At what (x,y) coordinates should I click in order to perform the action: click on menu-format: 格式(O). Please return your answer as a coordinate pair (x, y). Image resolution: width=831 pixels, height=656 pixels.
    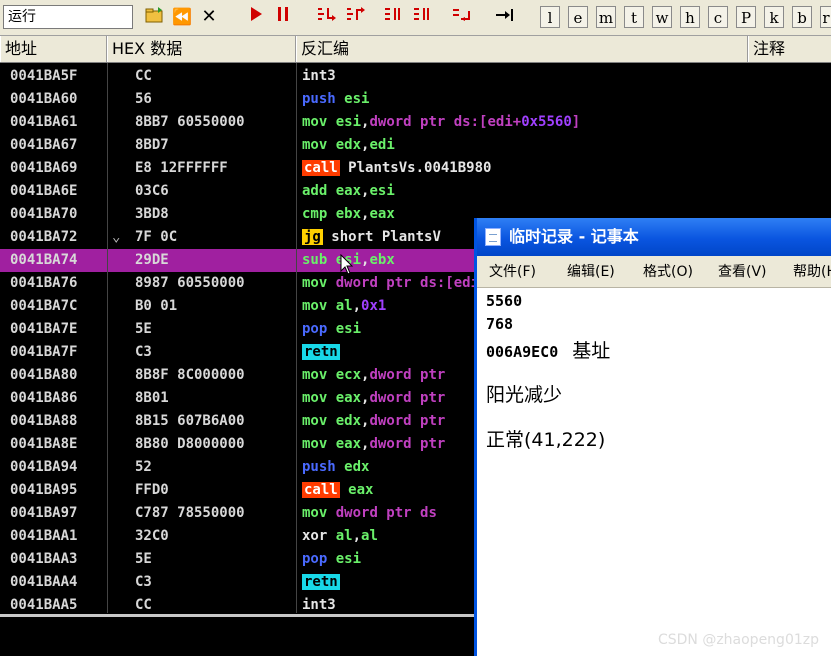
    Looking at the image, I should click on (668, 272).